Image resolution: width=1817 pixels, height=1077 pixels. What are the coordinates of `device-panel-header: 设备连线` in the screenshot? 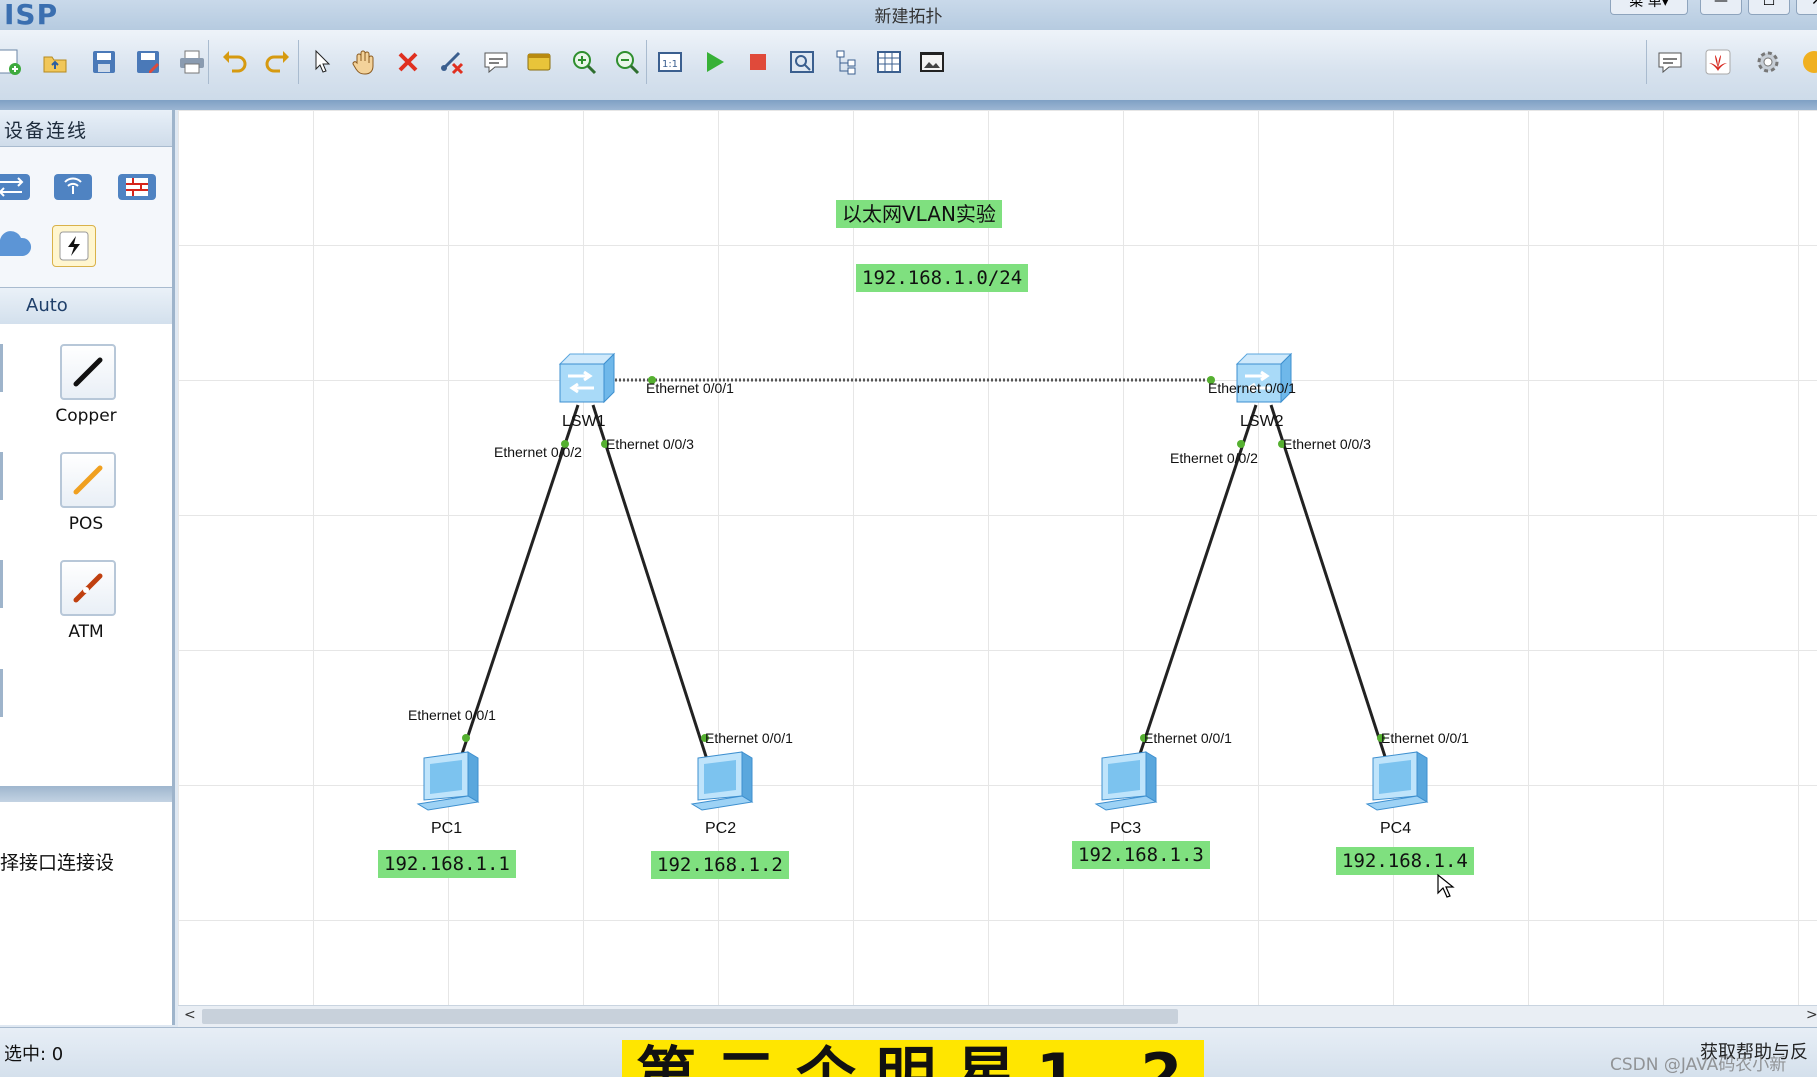 It's located at (86, 128).